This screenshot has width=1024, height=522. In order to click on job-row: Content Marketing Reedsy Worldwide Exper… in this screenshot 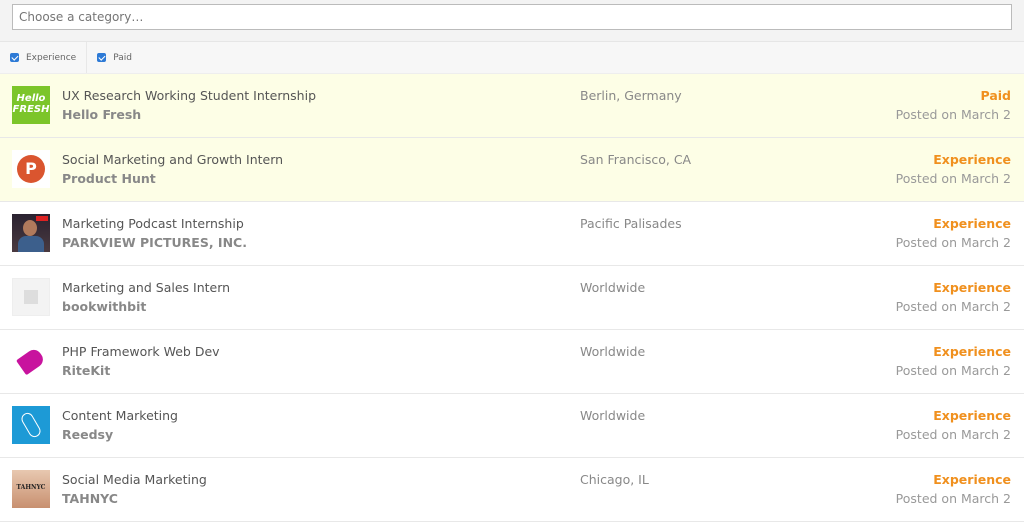, I will do `click(512, 426)`.